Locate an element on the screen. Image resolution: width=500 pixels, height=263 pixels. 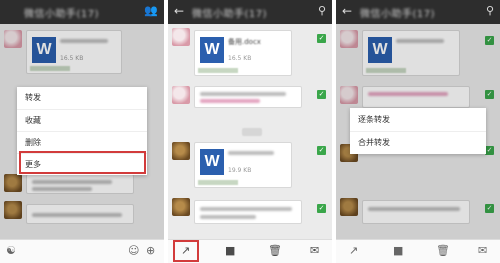
file-message: W 备用.docx 16.5 KB is located at coordinates (243, 53).